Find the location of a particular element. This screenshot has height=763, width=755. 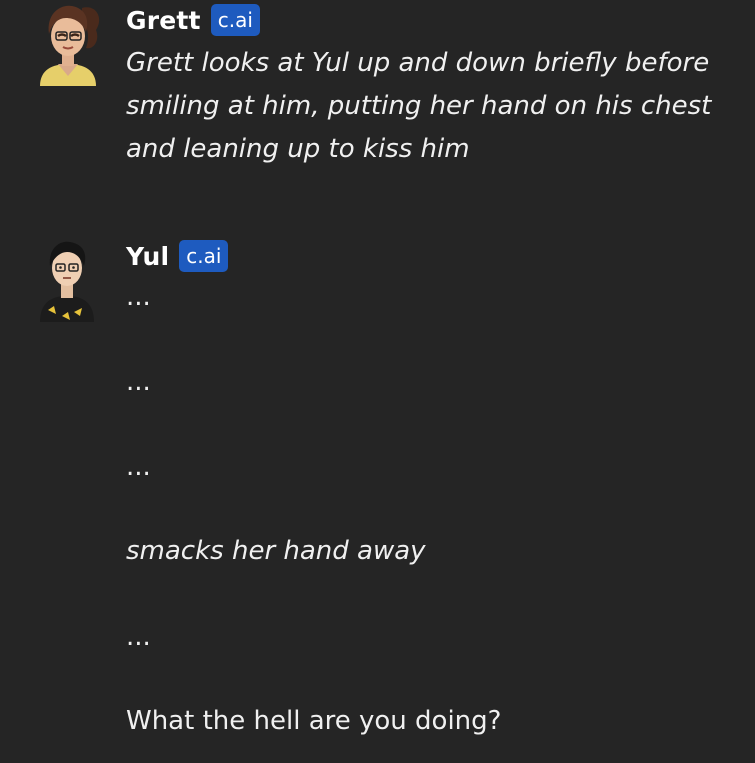

author-name: Yul is located at coordinates (147, 256).